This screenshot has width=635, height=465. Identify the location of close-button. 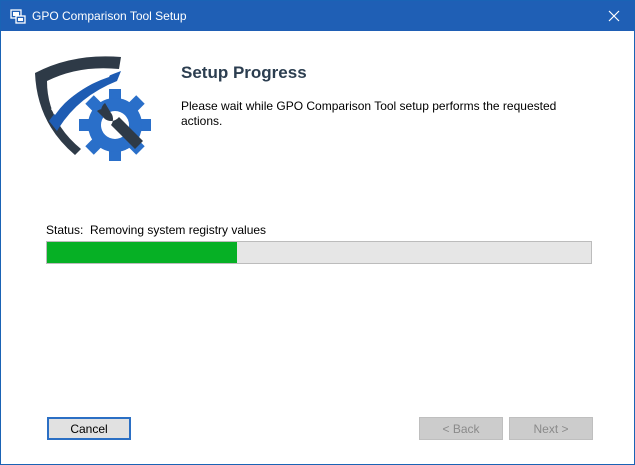
(614, 16).